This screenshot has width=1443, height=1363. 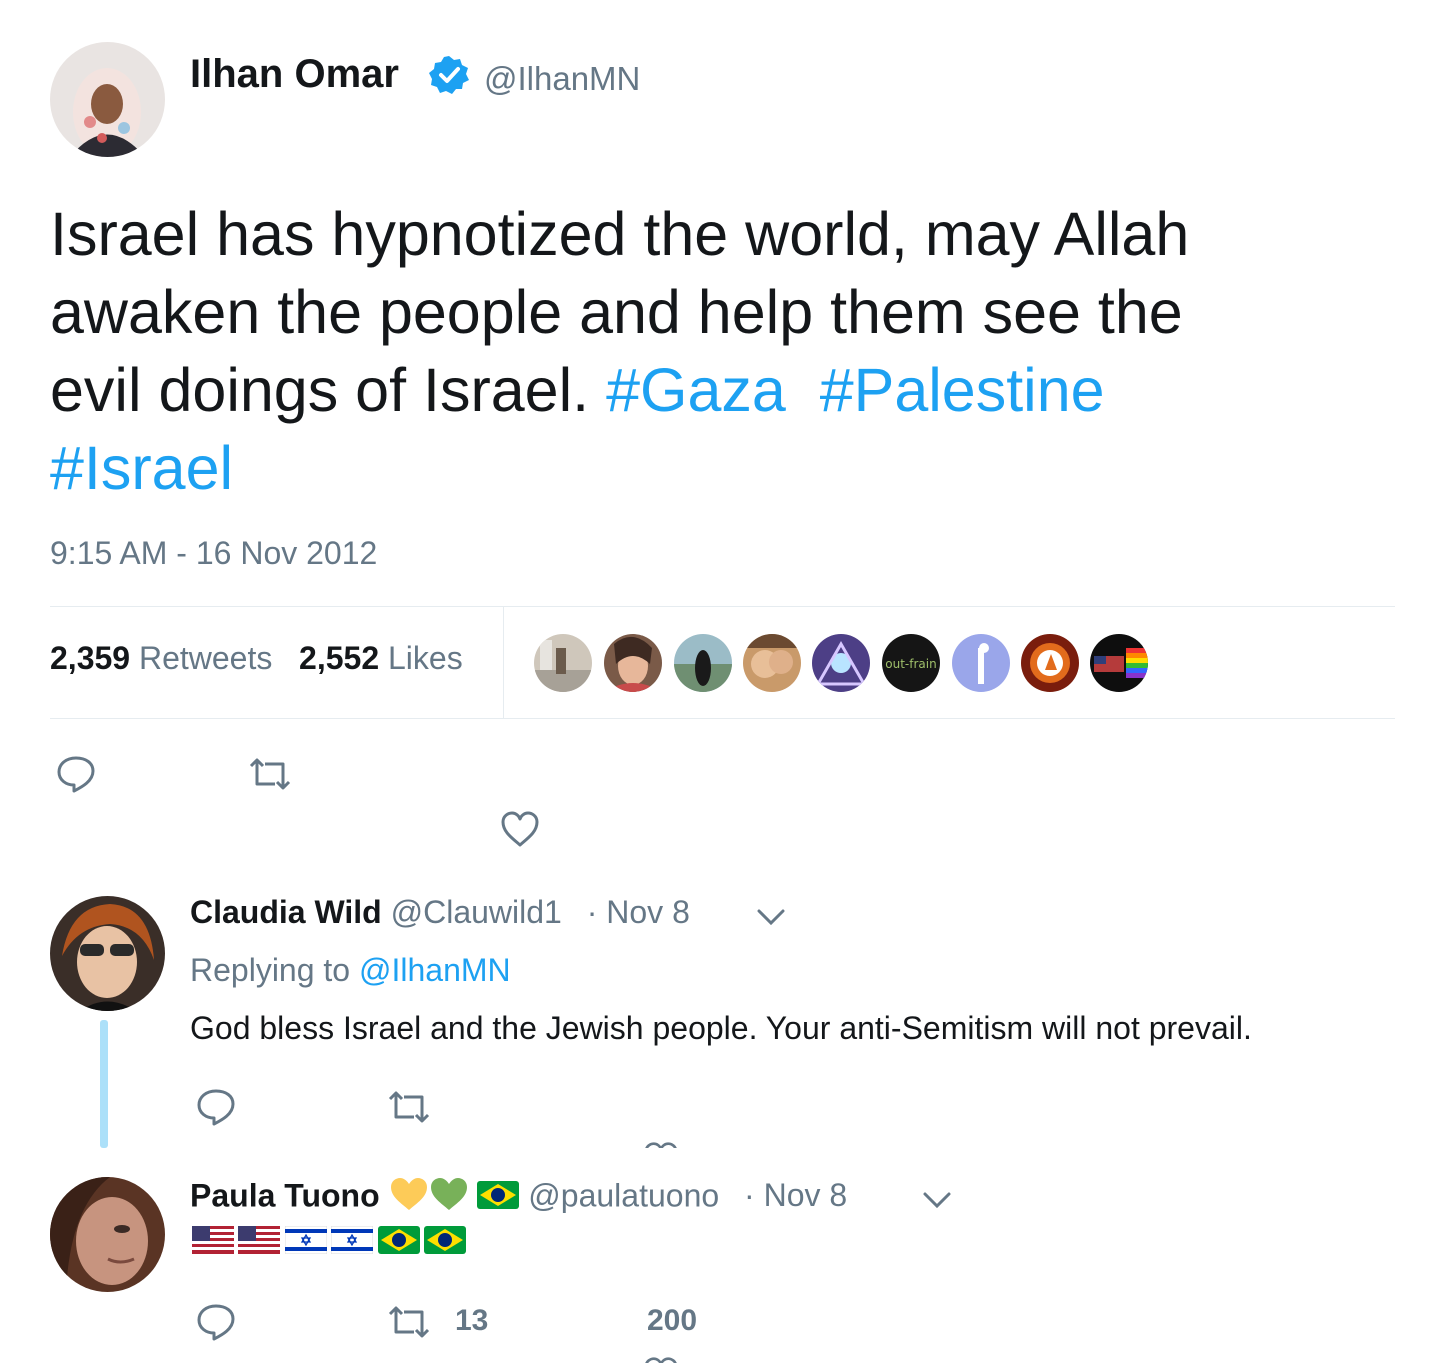 What do you see at coordinates (294, 74) in the screenshot?
I see `author-name: Ilhan Omar` at bounding box center [294, 74].